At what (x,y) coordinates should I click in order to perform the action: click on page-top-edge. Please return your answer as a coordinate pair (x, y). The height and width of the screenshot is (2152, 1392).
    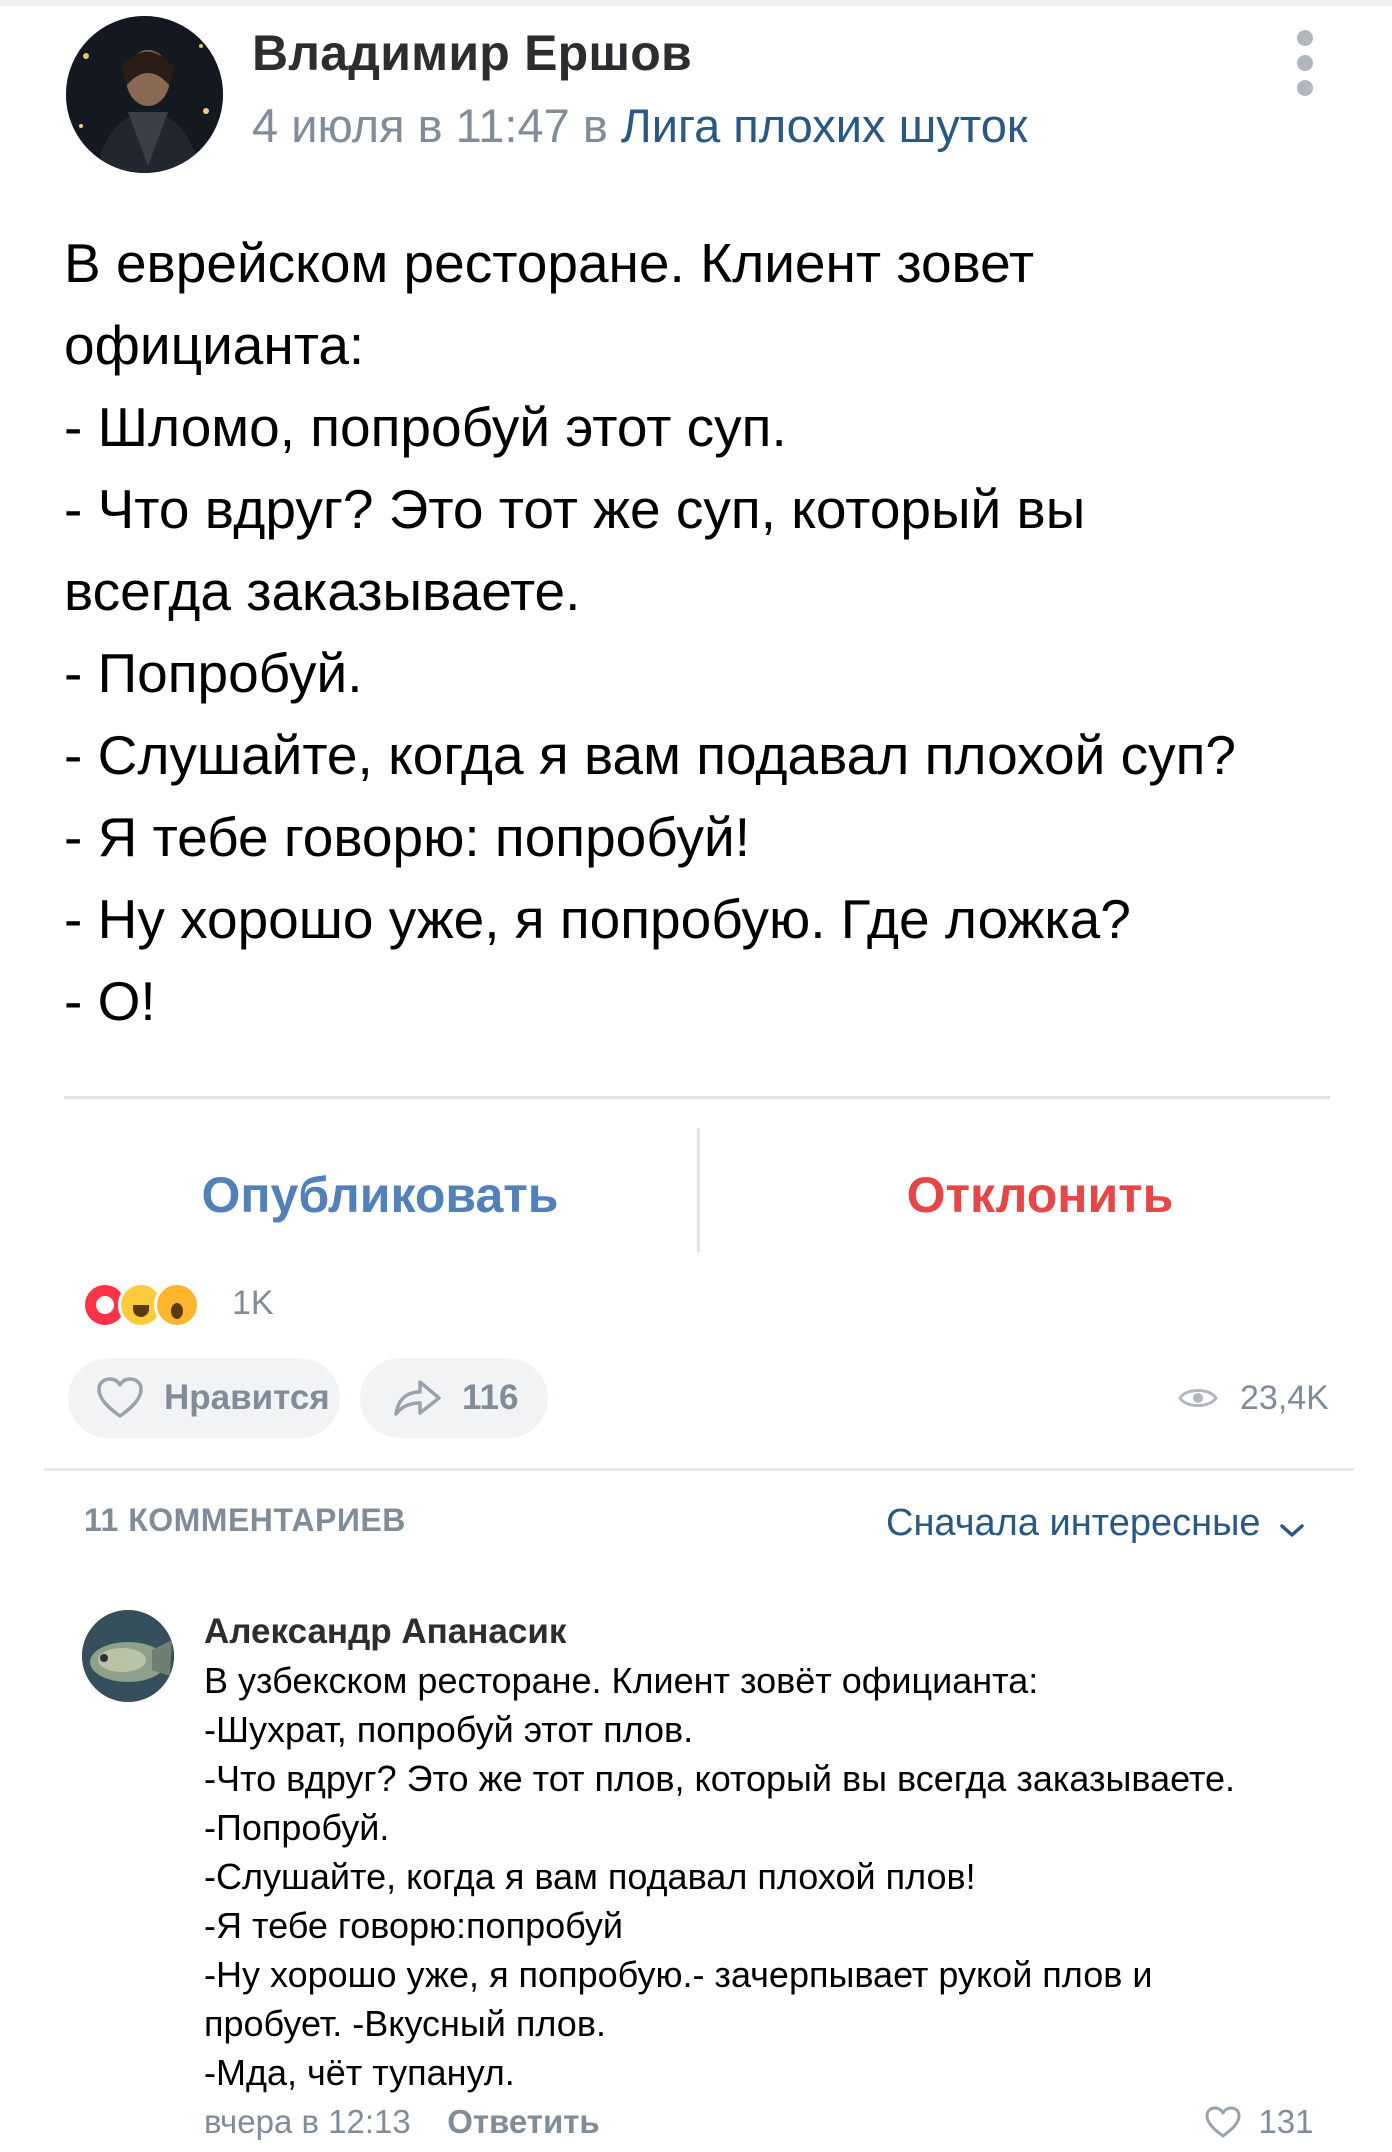
    Looking at the image, I should click on (696, 3).